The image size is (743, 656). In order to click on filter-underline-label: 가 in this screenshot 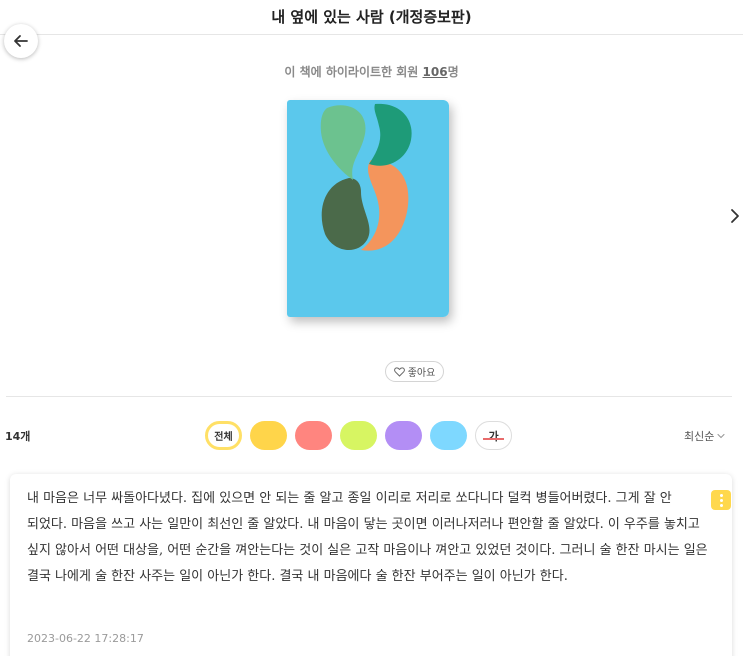, I will do `click(493, 436)`.